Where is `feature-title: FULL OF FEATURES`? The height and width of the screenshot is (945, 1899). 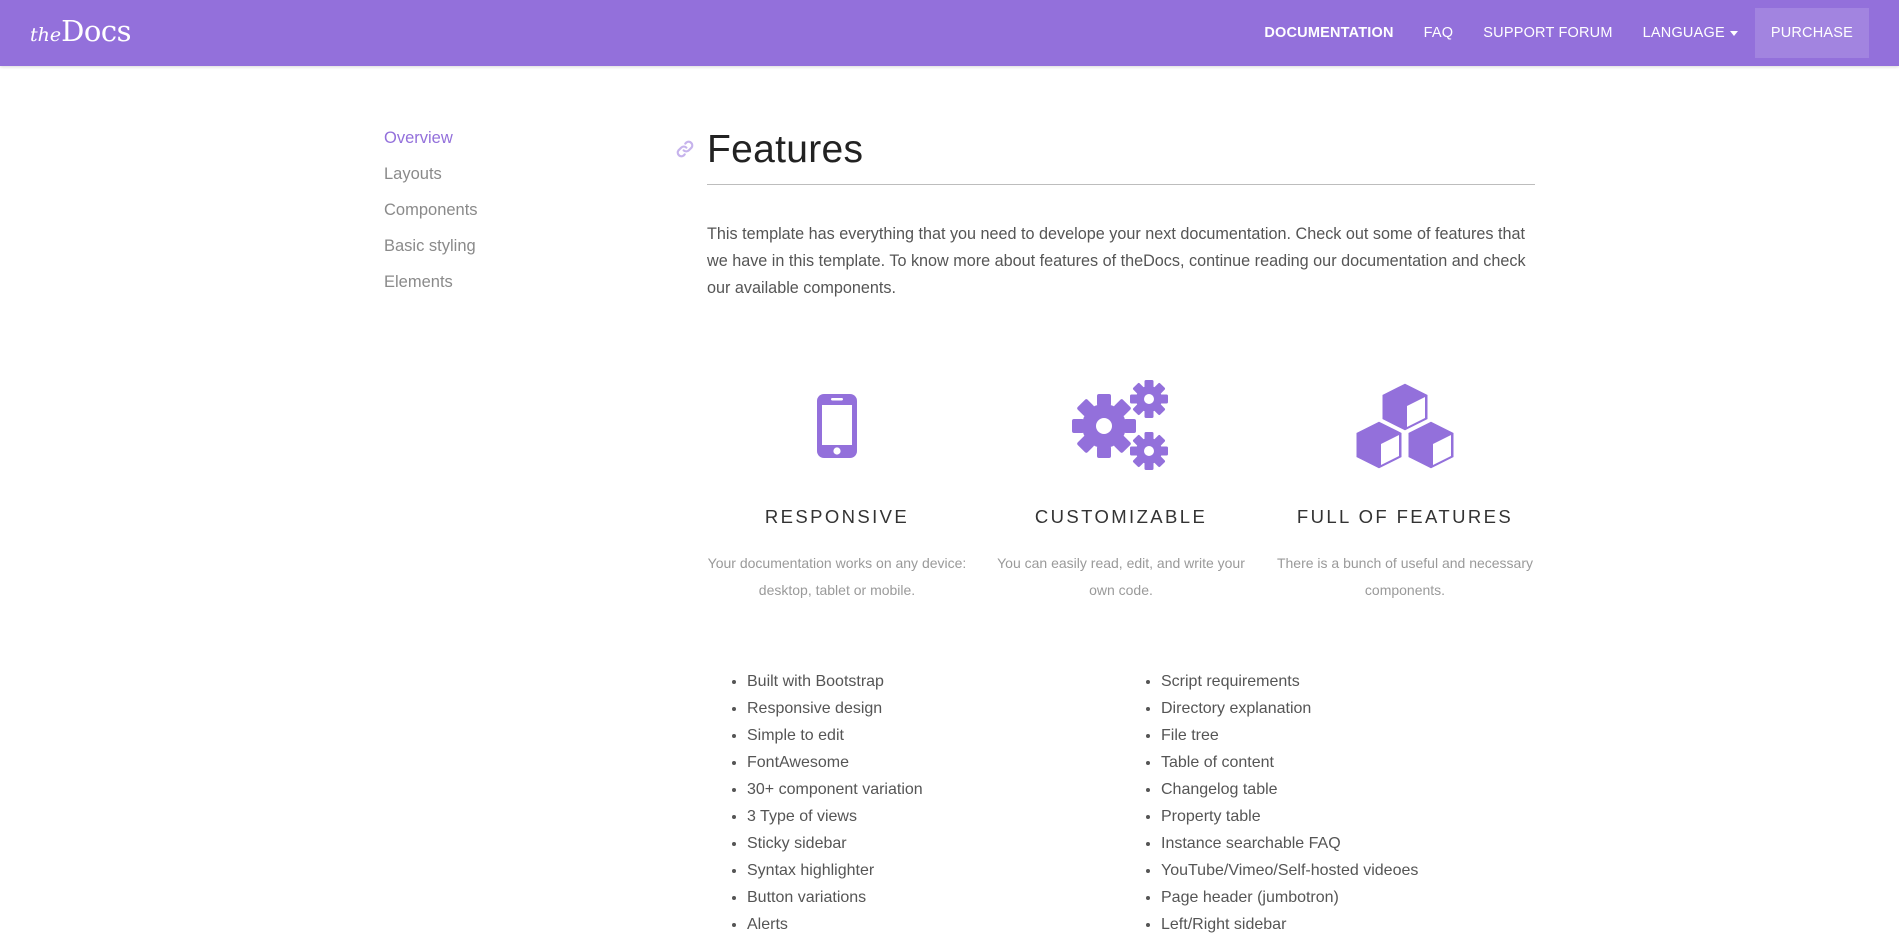 feature-title: FULL OF FEATURES is located at coordinates (1405, 516).